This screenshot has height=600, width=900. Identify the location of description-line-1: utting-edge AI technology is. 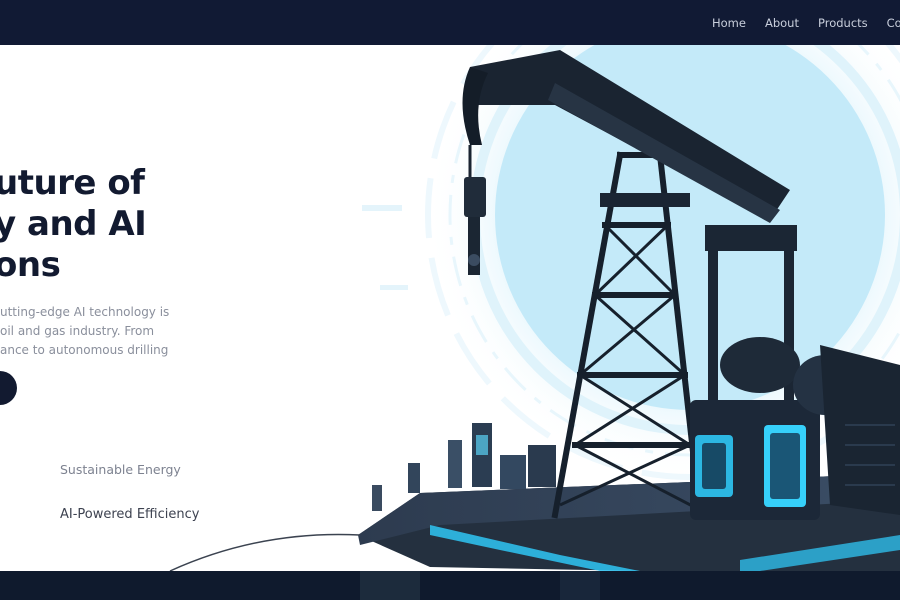
(85, 312).